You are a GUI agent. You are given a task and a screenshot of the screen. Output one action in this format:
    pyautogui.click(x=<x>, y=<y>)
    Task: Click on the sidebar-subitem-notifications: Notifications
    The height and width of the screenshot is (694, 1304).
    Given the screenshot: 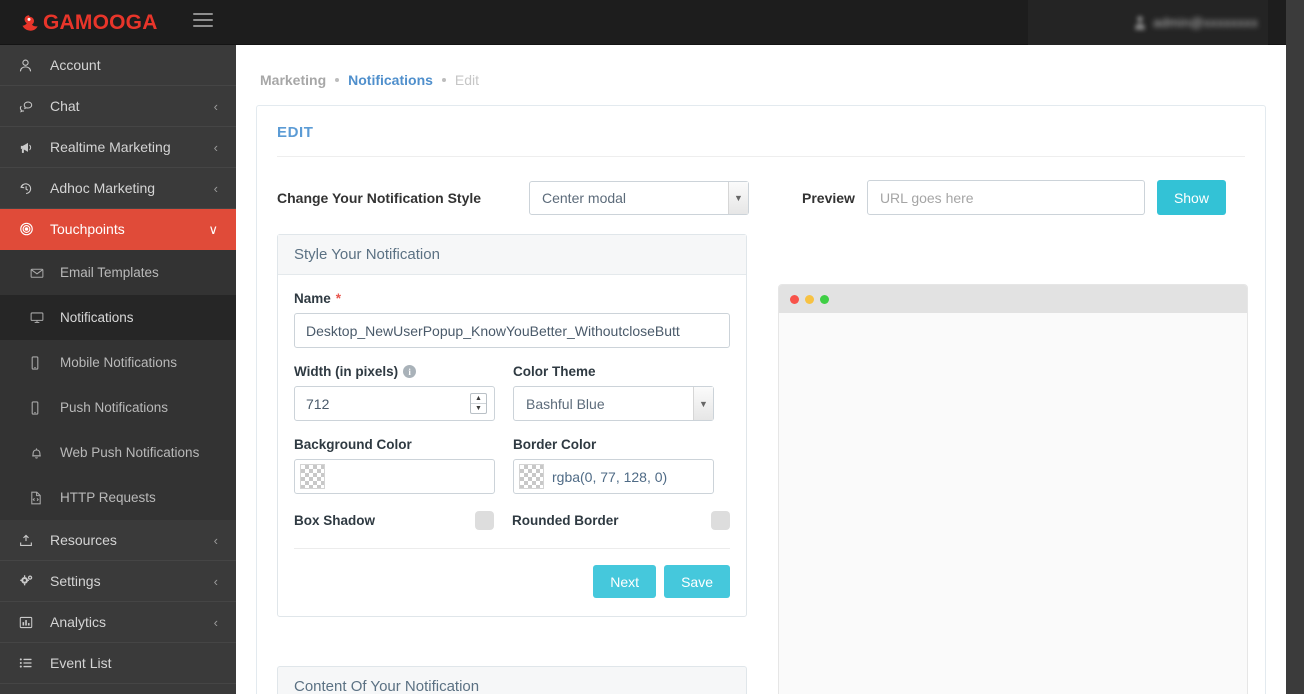 What is the action you would take?
    pyautogui.click(x=118, y=317)
    